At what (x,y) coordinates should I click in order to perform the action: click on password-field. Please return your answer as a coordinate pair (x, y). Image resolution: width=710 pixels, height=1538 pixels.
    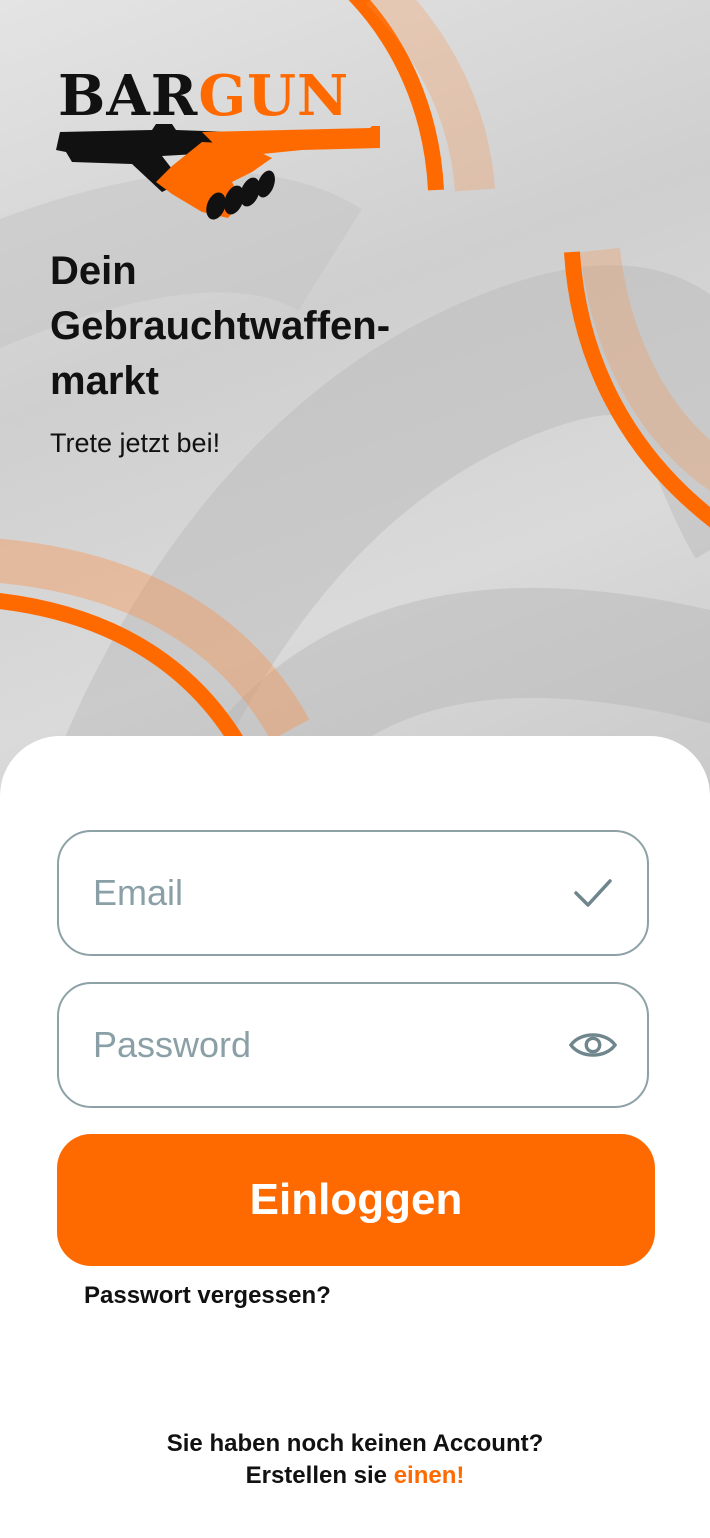
    Looking at the image, I should click on (353, 1045).